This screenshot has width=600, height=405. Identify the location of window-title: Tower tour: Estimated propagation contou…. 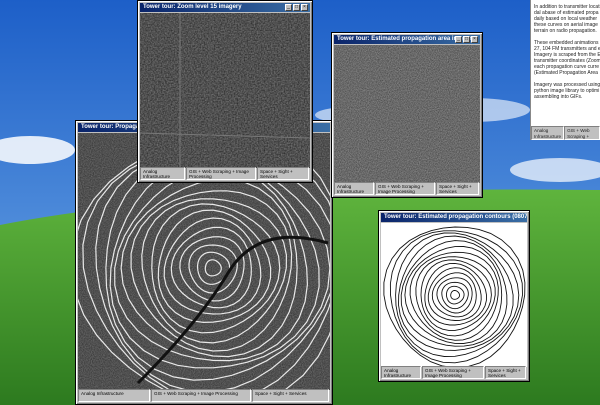
(454, 217).